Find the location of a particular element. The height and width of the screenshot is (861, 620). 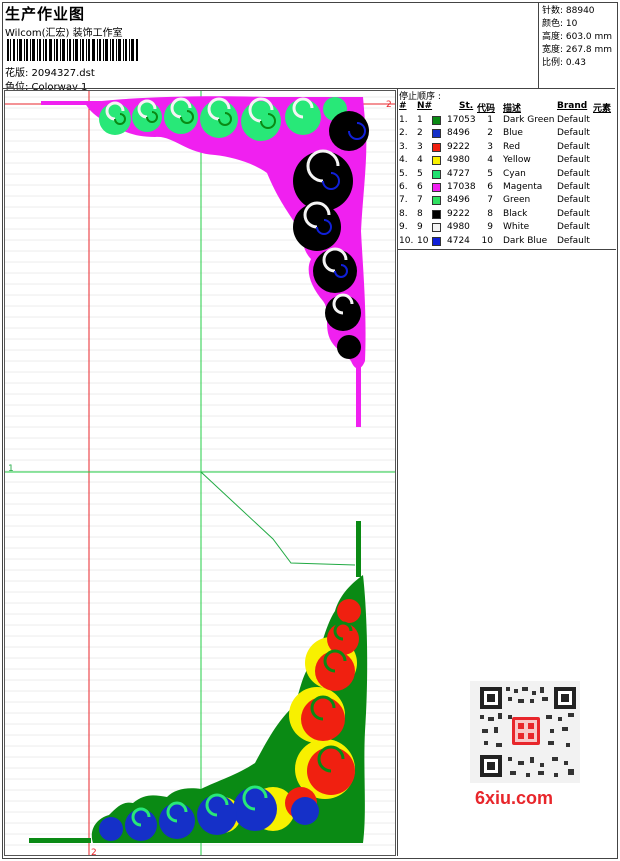

row-needle: 7 is located at coordinates (420, 200).